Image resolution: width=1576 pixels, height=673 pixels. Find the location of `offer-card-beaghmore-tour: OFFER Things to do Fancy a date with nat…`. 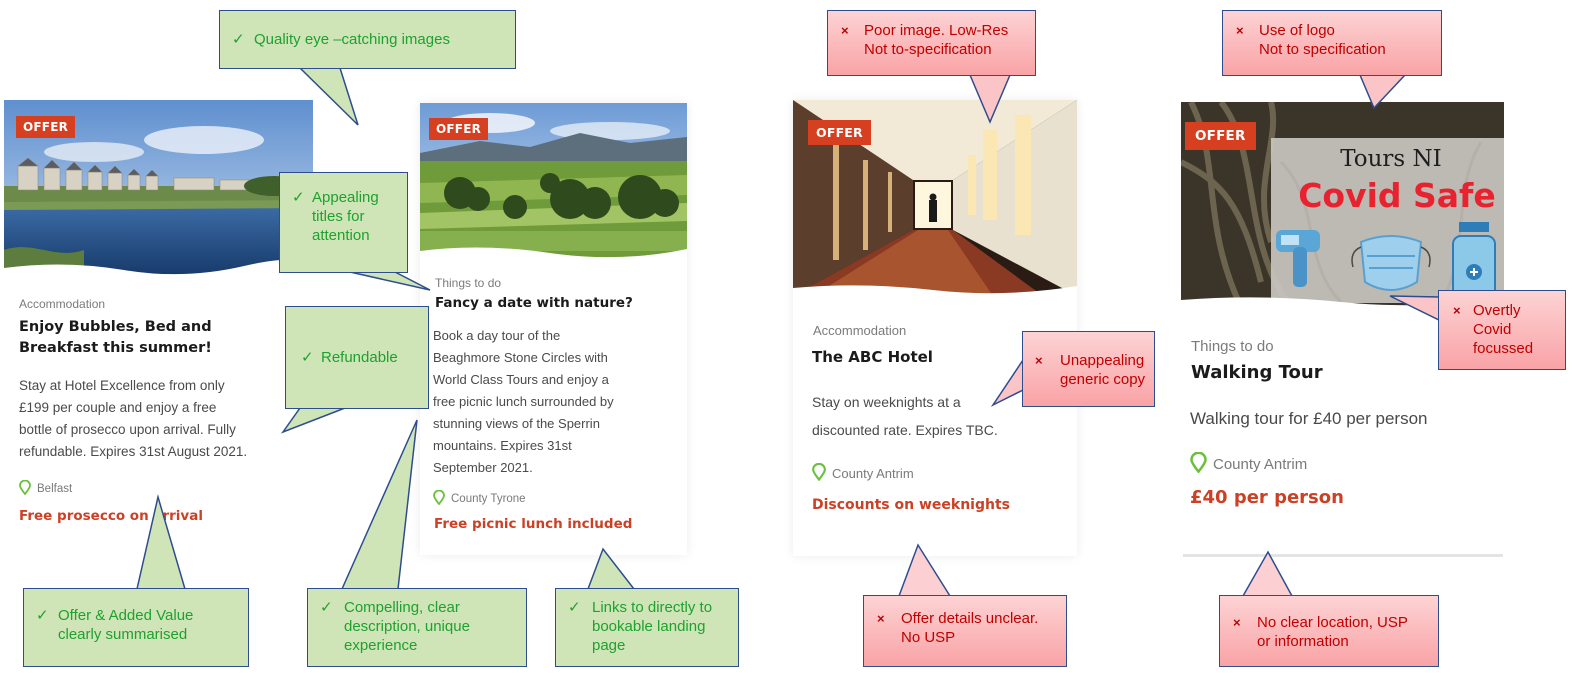

offer-card-beaghmore-tour: OFFER Things to do Fancy a date with nat… is located at coordinates (553, 329).